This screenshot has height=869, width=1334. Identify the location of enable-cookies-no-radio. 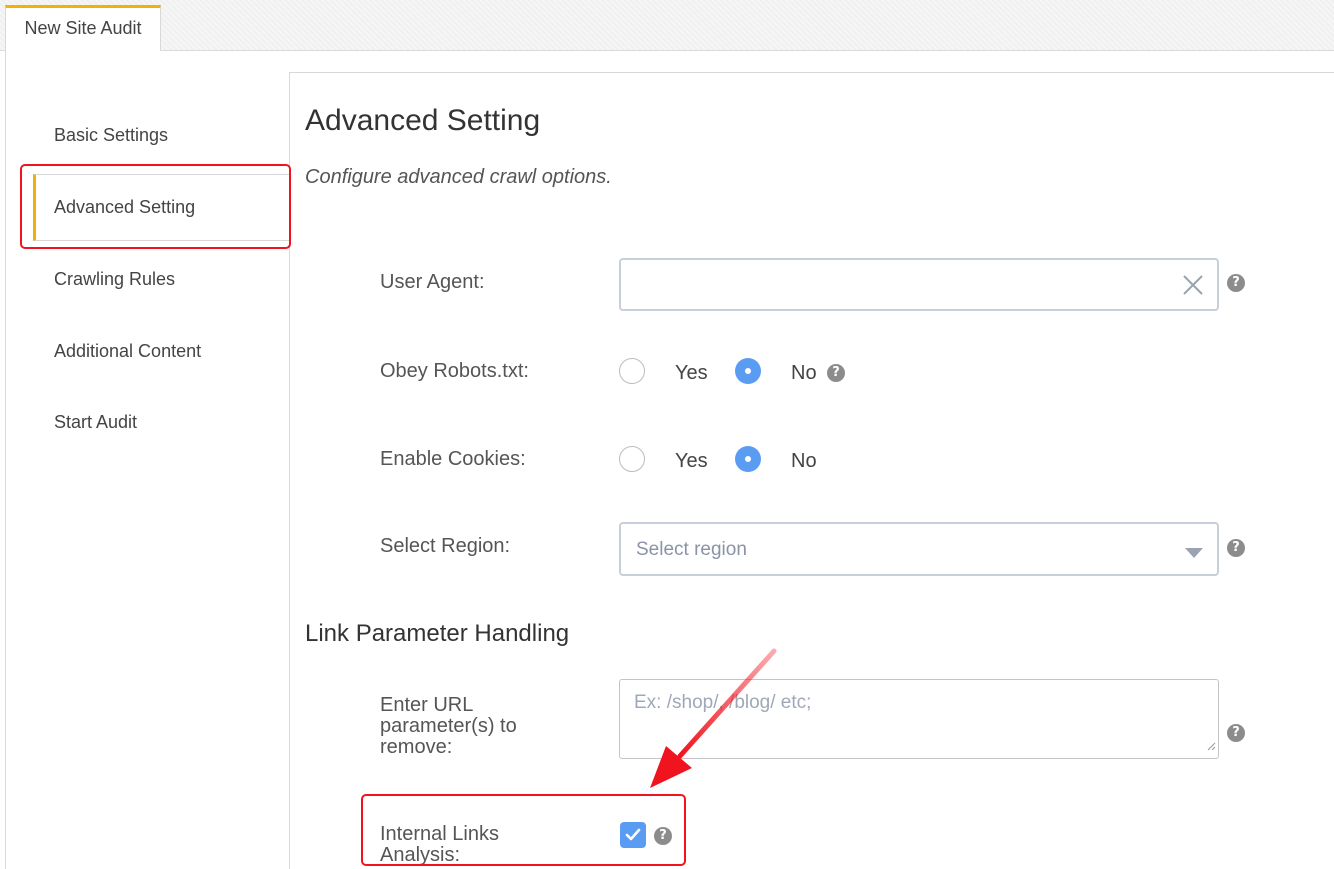
(748, 459).